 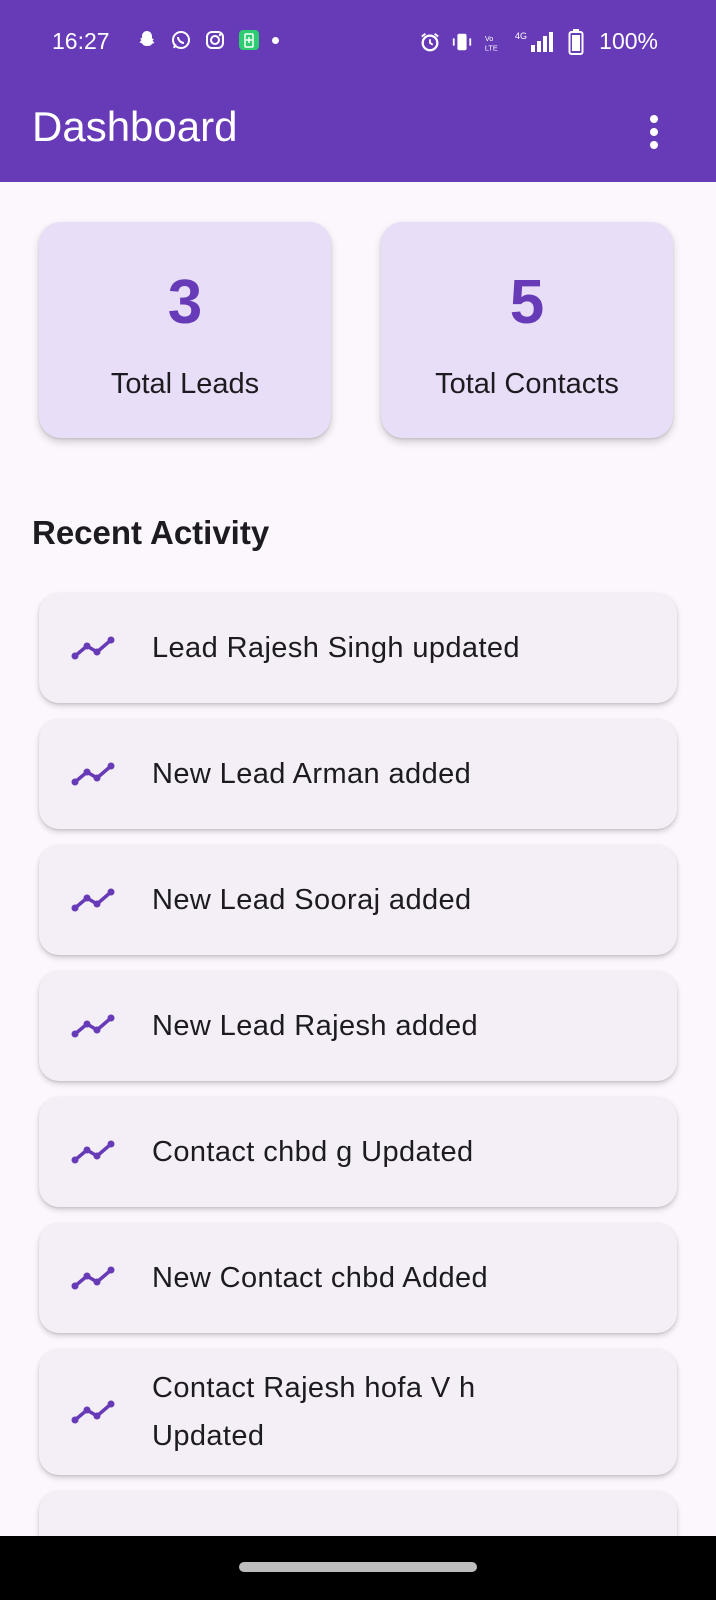 What do you see at coordinates (215, 40) in the screenshot?
I see `instagram-icon` at bounding box center [215, 40].